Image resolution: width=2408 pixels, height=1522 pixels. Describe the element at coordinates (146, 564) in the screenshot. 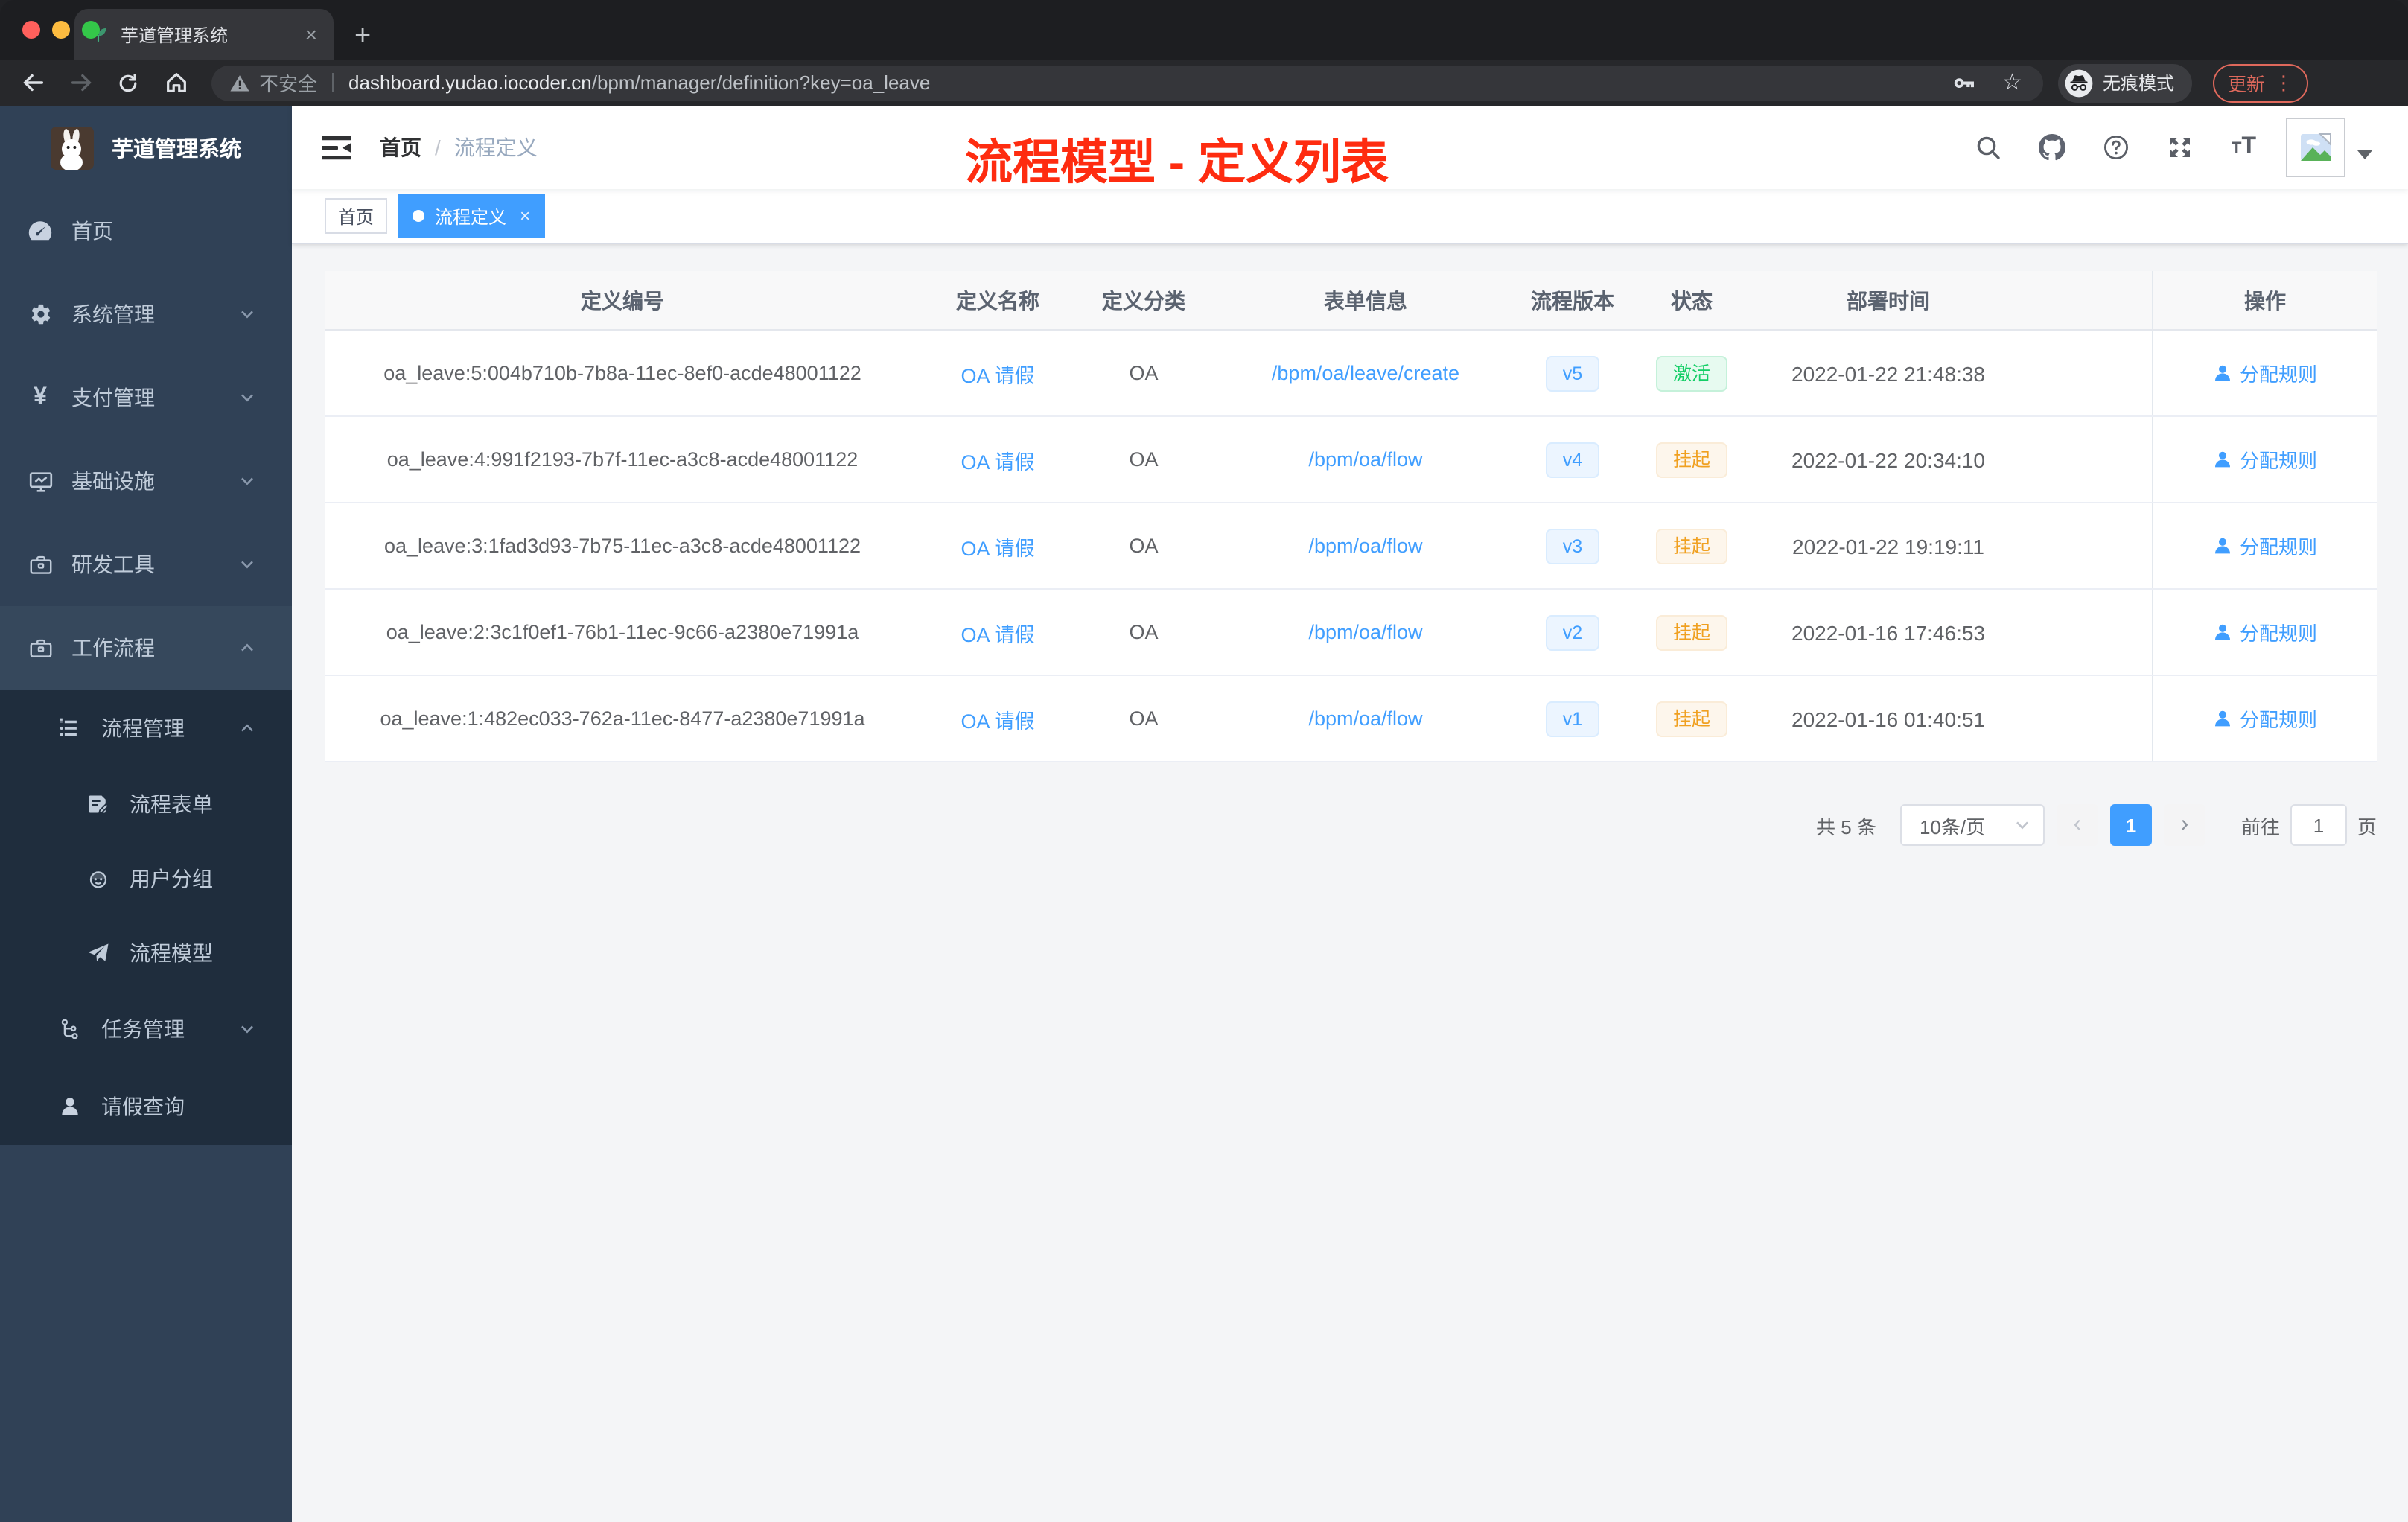

I see `sidebar-item-devtools: 研发工具` at that location.